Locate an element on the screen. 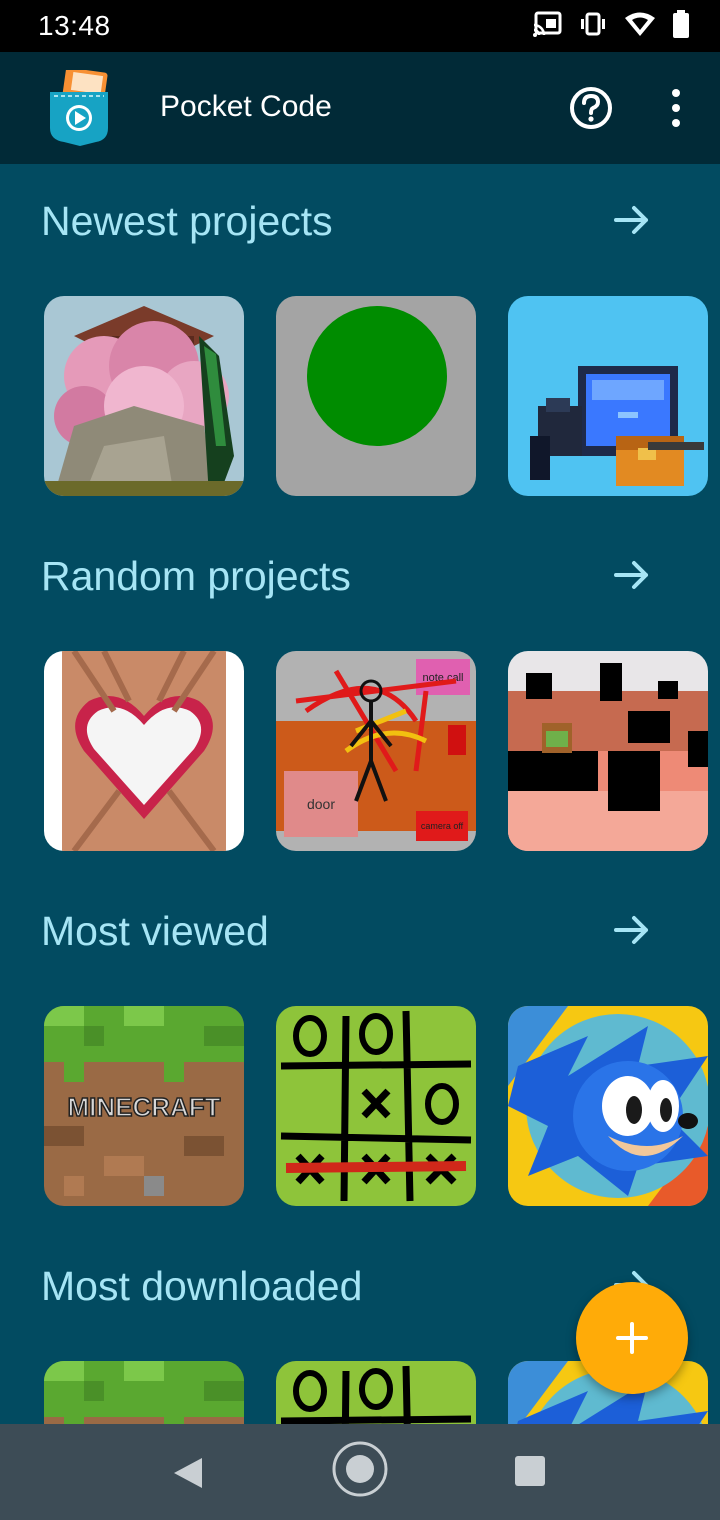  project-tile-cherry-blossom is located at coordinates (144, 396).